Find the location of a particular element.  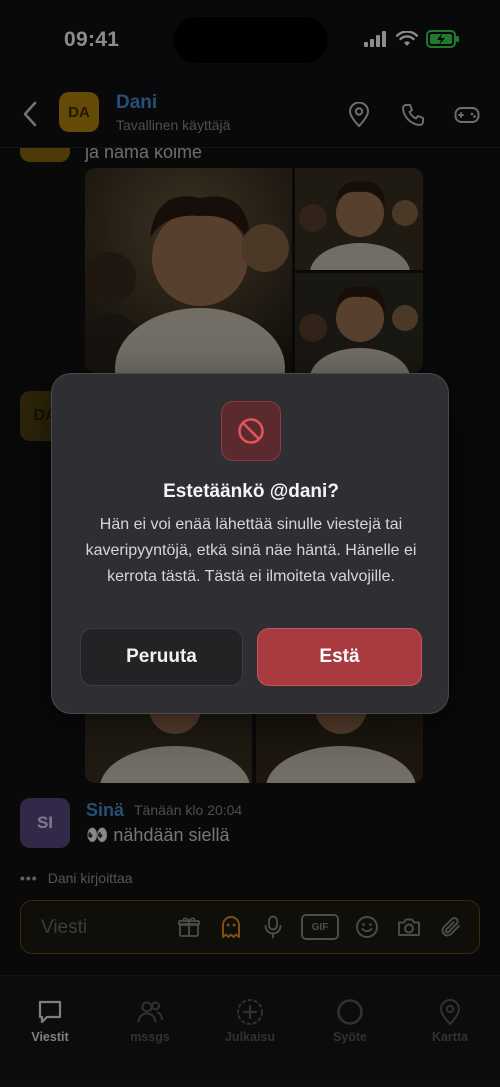

block-icon is located at coordinates (251, 431).